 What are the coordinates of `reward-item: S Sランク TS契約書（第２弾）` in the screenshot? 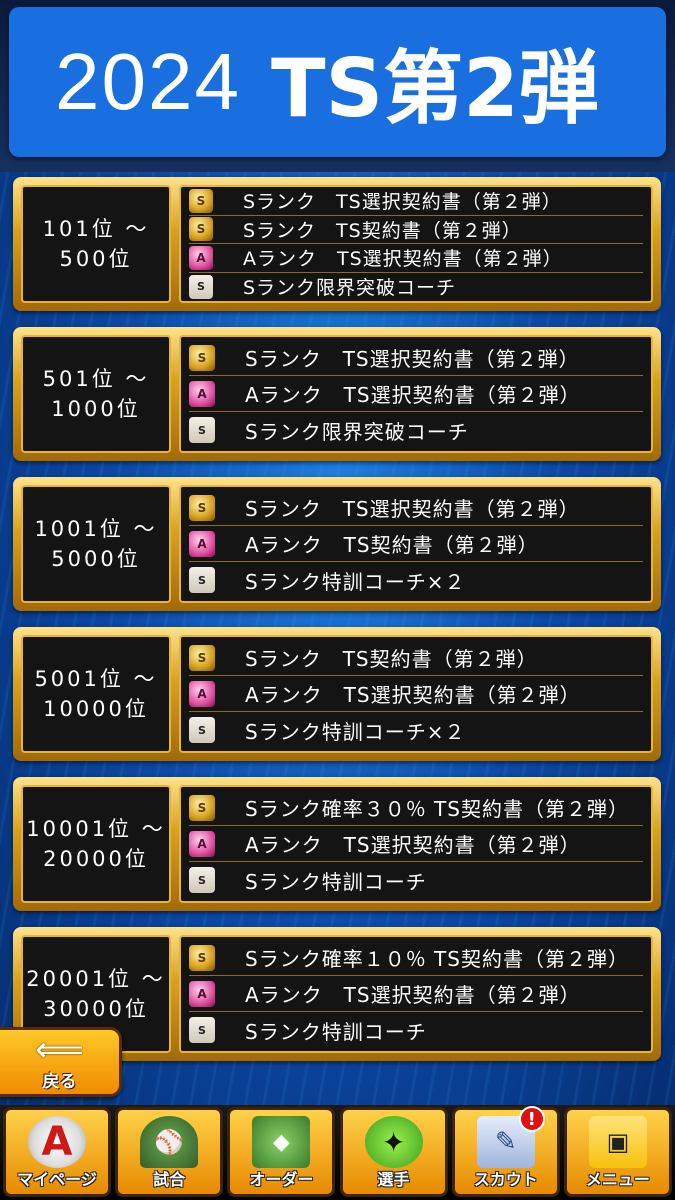 It's located at (416, 230).